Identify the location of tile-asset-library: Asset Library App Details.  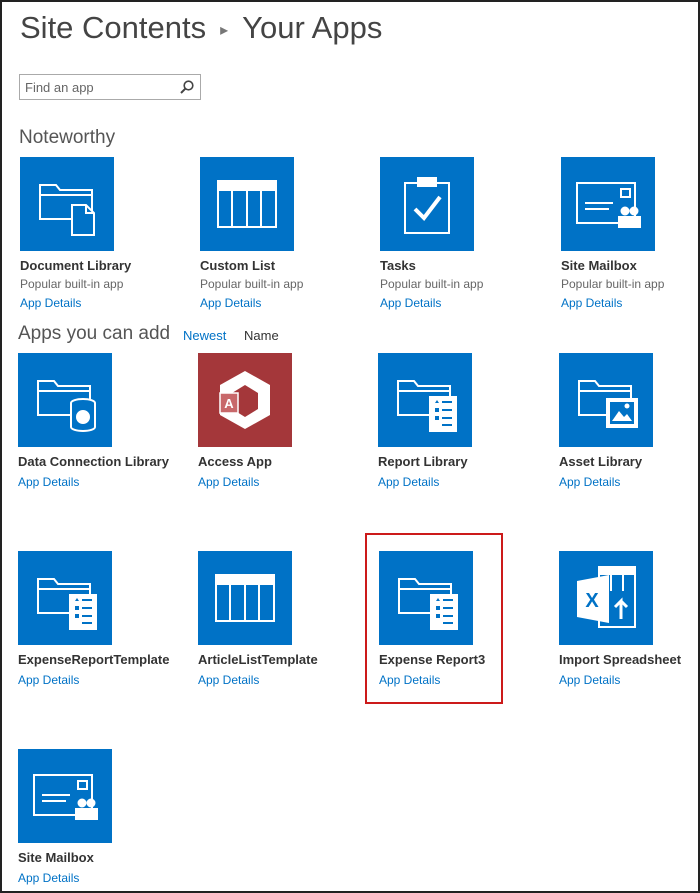
(629, 422).